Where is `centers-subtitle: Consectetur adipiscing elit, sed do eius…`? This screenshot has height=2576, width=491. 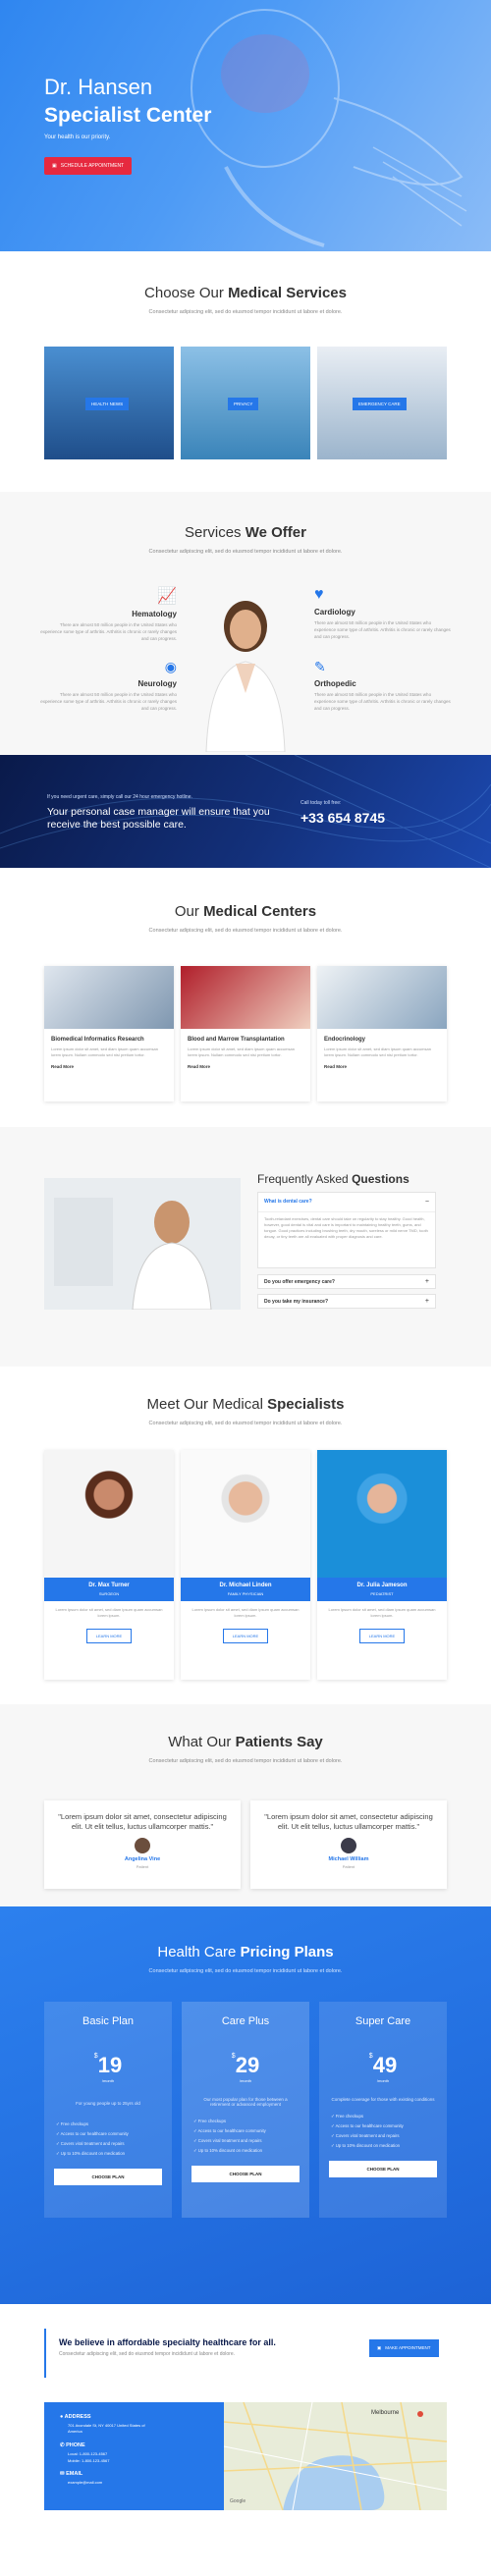
centers-subtitle: Consectetur adipiscing elit, sed do eius… is located at coordinates (245, 931).